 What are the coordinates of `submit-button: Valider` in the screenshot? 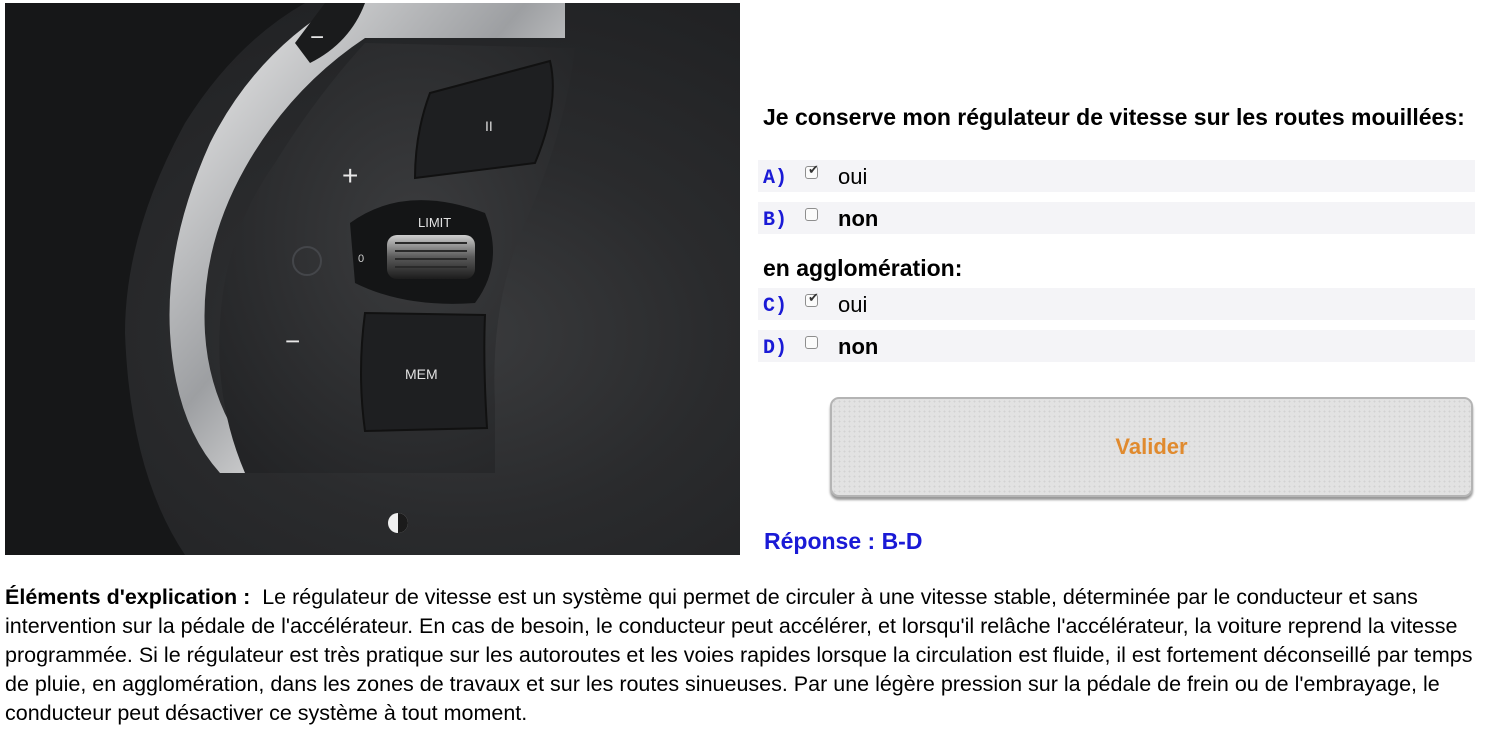 It's located at (1151, 447).